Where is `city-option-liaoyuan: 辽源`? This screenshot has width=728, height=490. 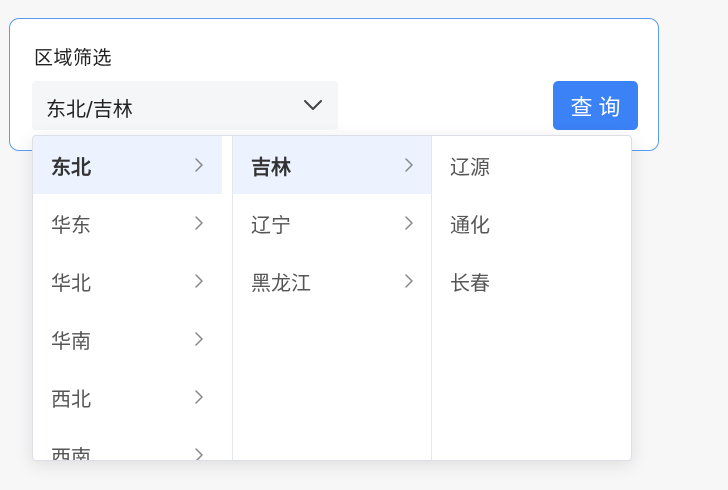 city-option-liaoyuan: 辽源 is located at coordinates (531, 165).